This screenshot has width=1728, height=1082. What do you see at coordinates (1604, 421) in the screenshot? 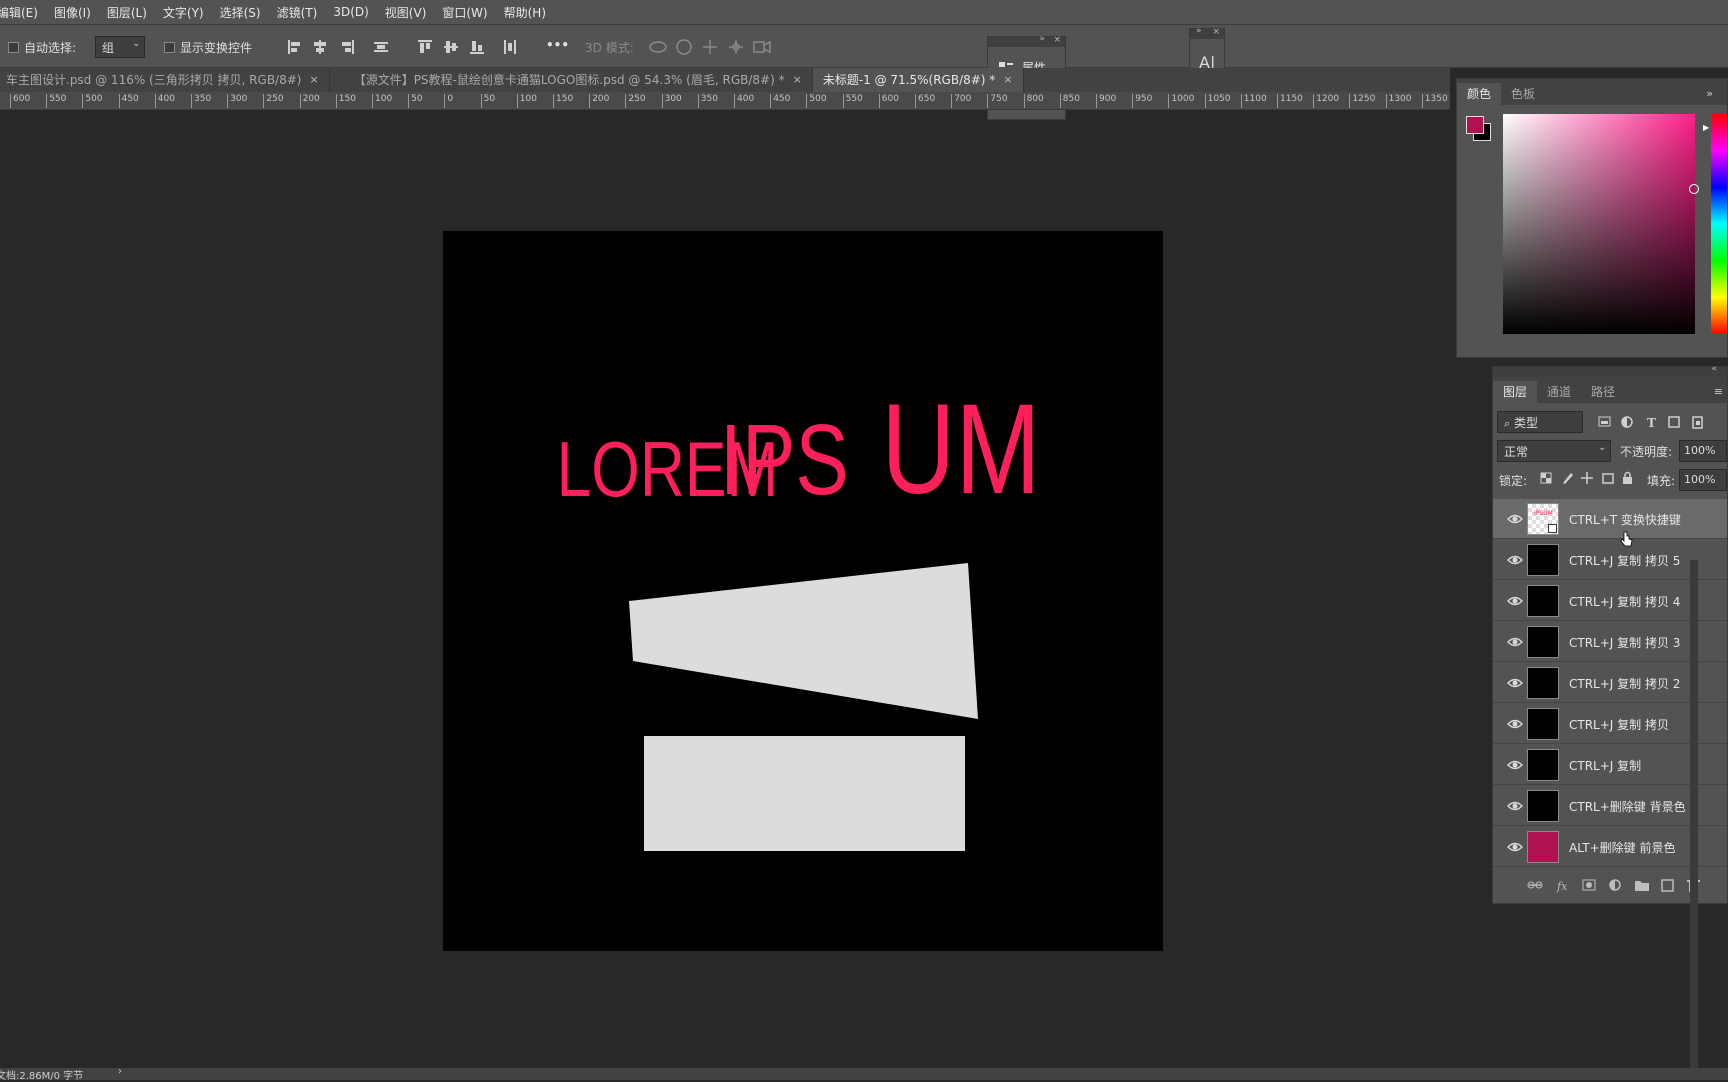
I see `pixel-filter-icon` at bounding box center [1604, 421].